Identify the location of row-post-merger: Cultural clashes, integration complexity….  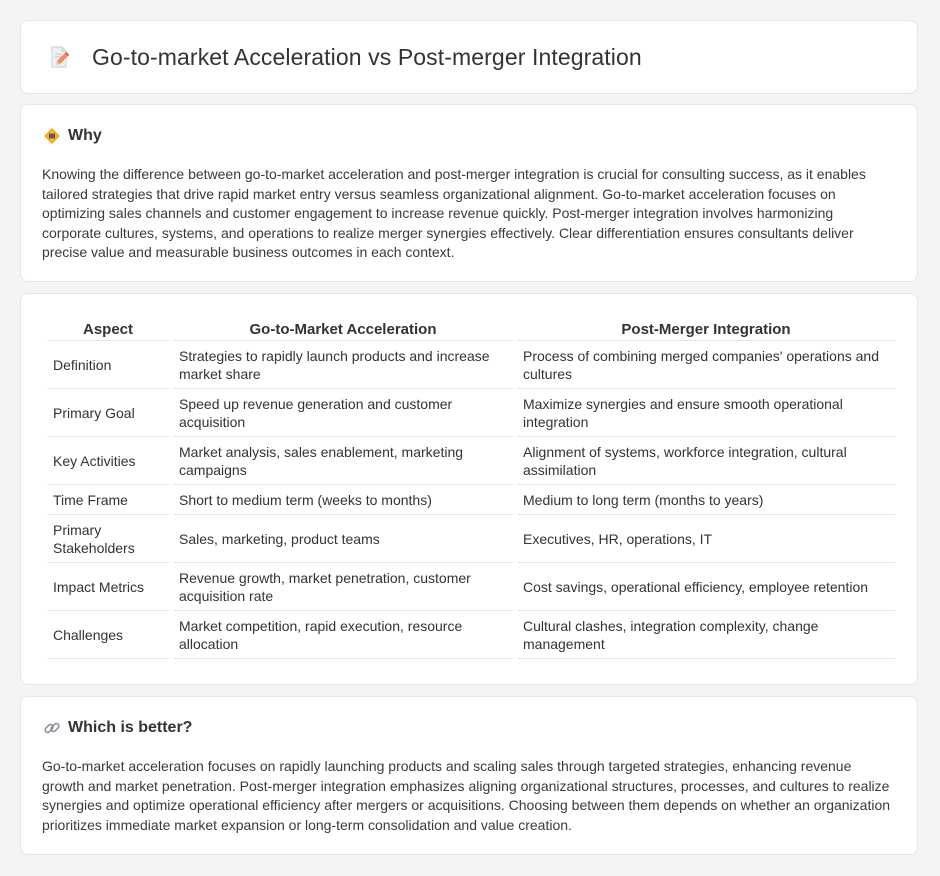
(706, 635).